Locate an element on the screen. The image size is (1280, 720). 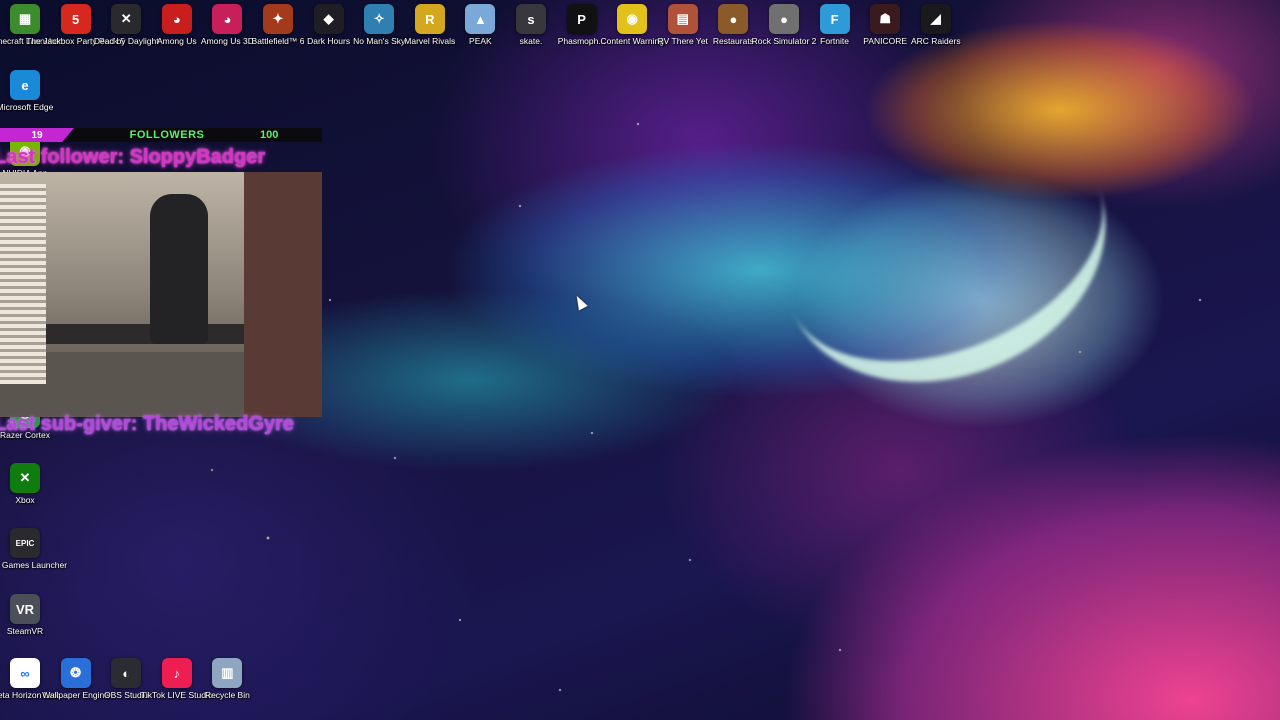
desktop-shortcut-label: Recycle Bin is located at coordinates (227, 695).